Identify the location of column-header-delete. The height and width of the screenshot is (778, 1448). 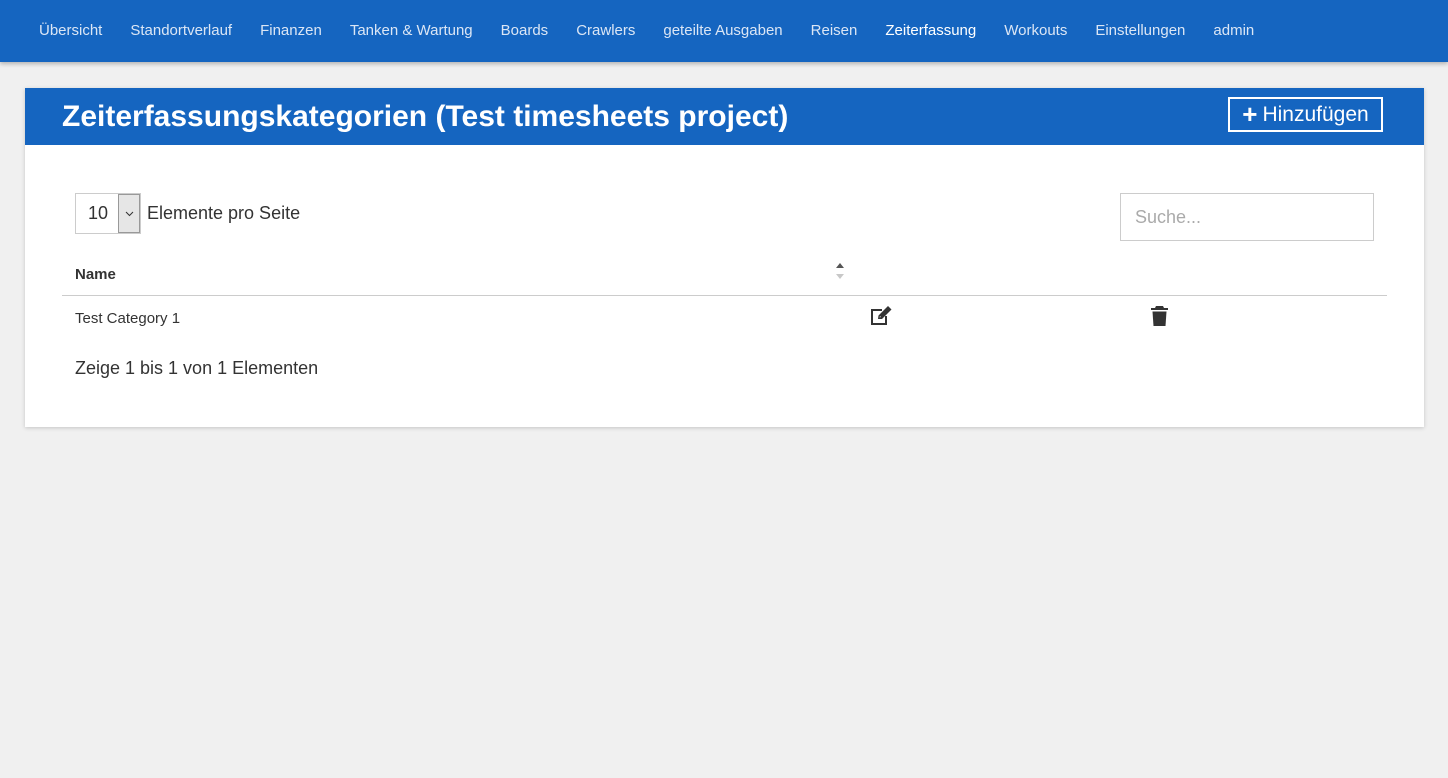
(1262, 274).